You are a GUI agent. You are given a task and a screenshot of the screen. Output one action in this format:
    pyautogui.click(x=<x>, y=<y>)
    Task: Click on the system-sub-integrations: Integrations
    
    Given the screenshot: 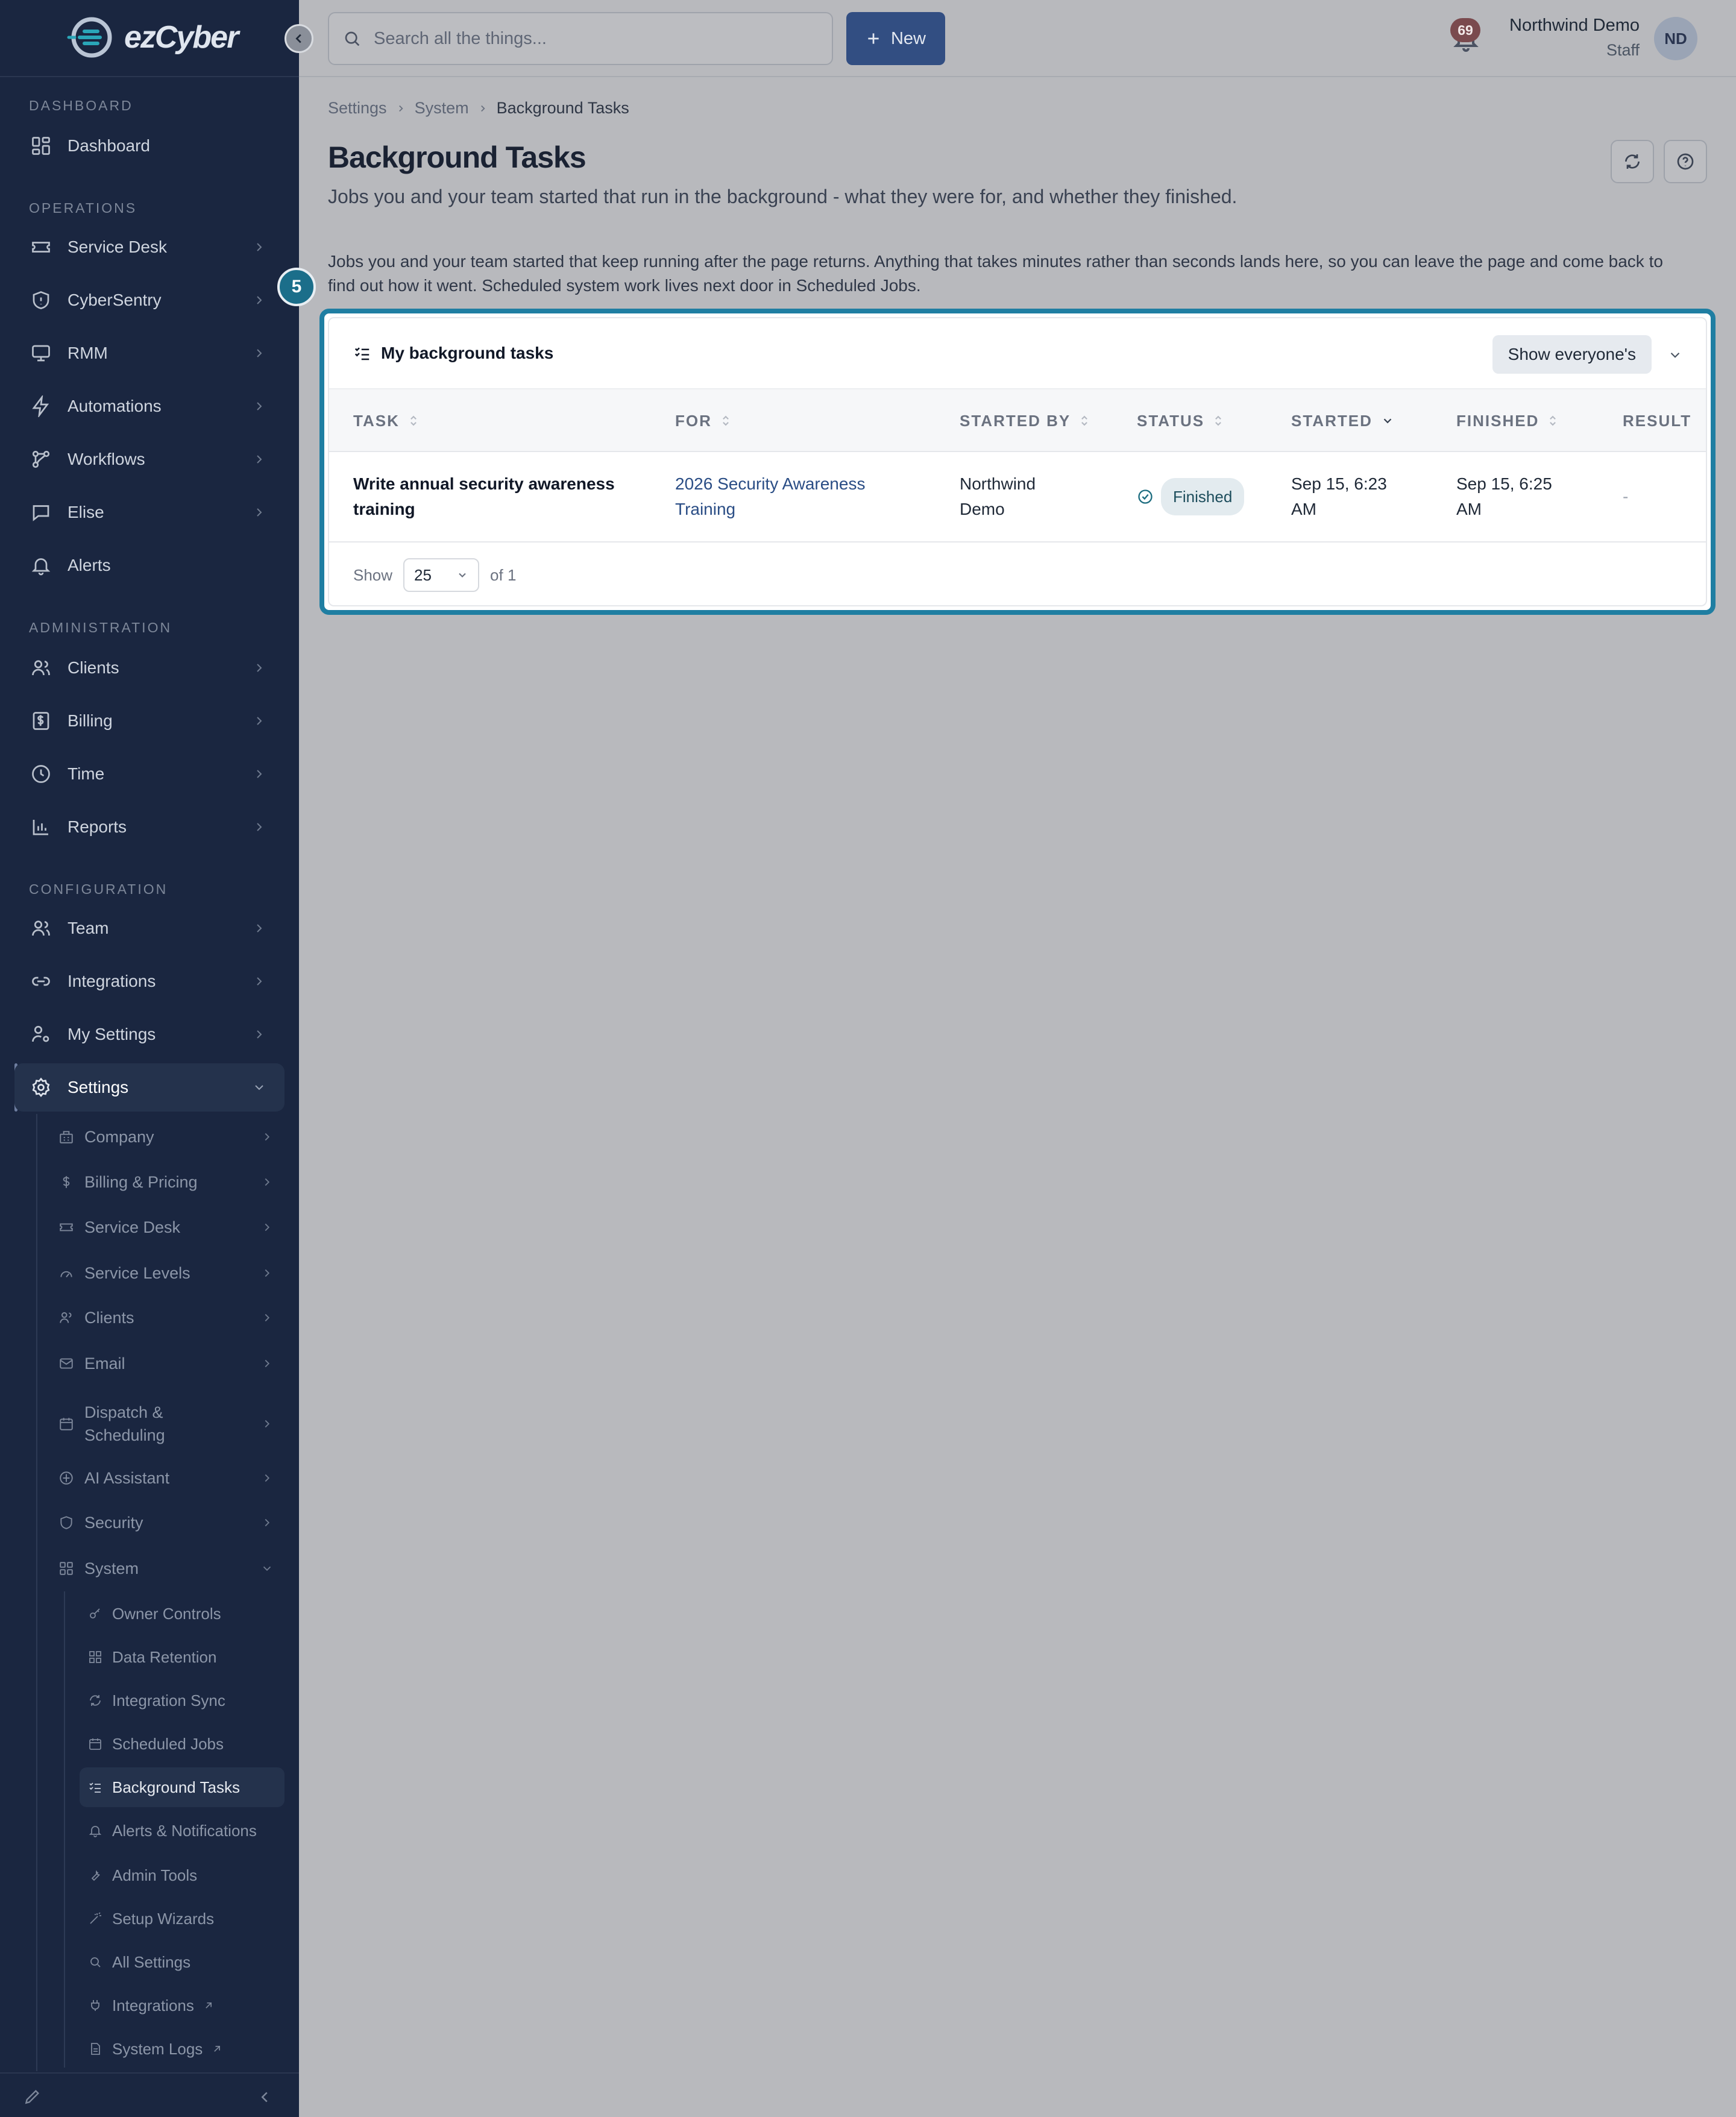 What is the action you would take?
    pyautogui.click(x=182, y=2005)
    